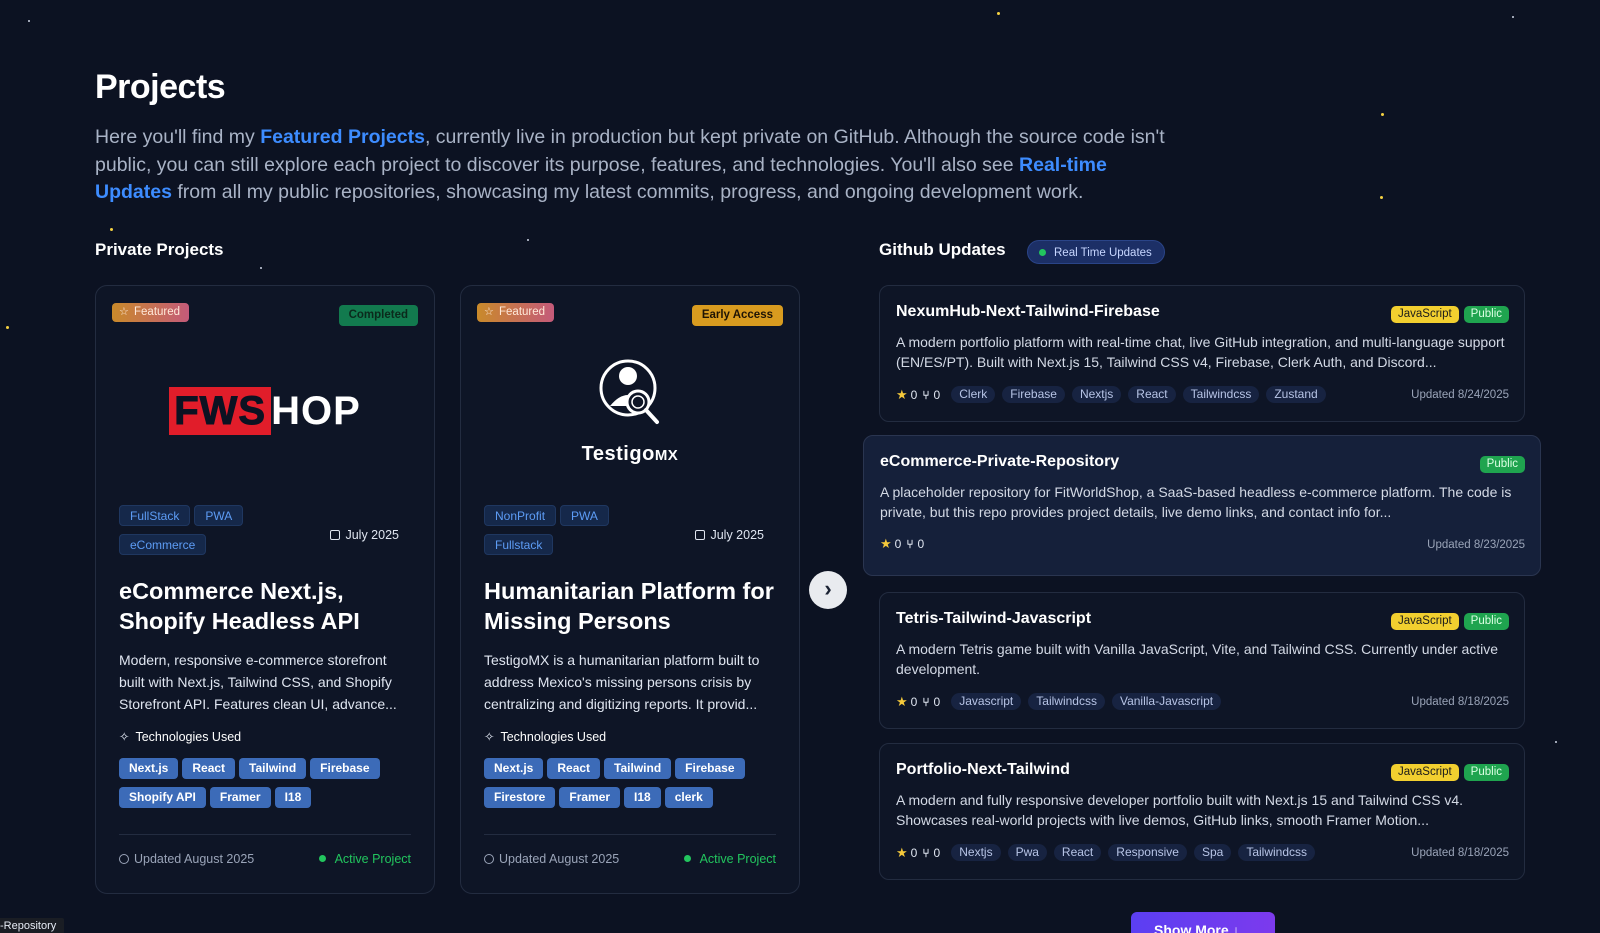 This screenshot has width=1600, height=933. I want to click on topic-list: Nextjs Pwa React Responsive Spa Tailwindcss, so click(1130, 852).